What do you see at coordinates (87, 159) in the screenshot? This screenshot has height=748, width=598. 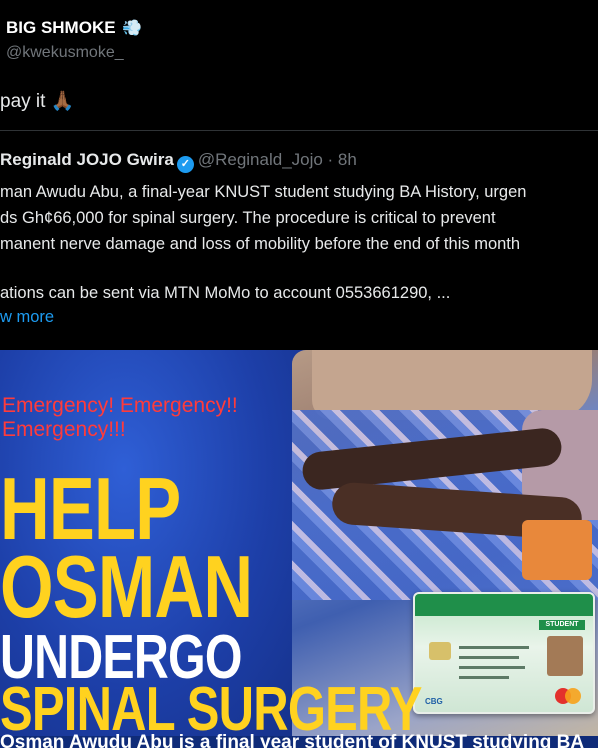 I see `quoted-author-name: Reginald JOJO Gwira` at bounding box center [87, 159].